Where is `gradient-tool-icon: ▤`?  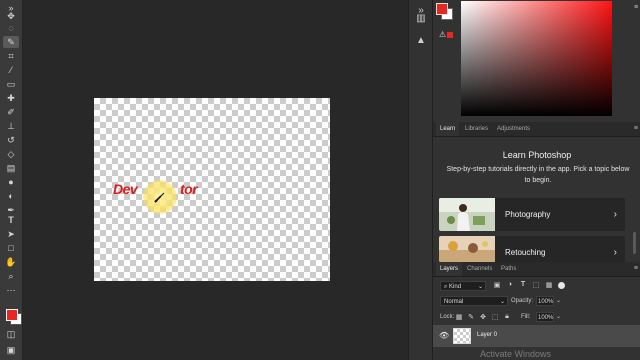
gradient-tool-icon: ▤ is located at coordinates (11, 168).